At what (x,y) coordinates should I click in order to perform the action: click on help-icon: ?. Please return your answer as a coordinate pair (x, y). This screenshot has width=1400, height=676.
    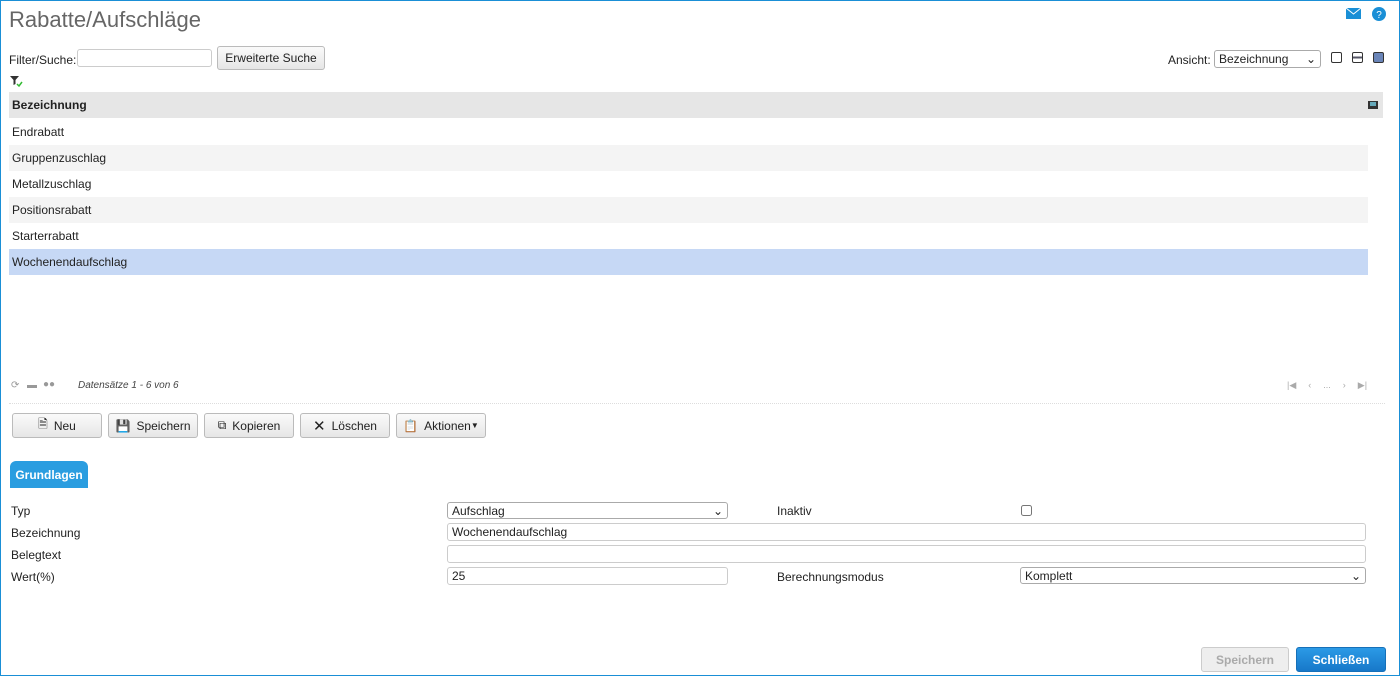
    Looking at the image, I should click on (1379, 14).